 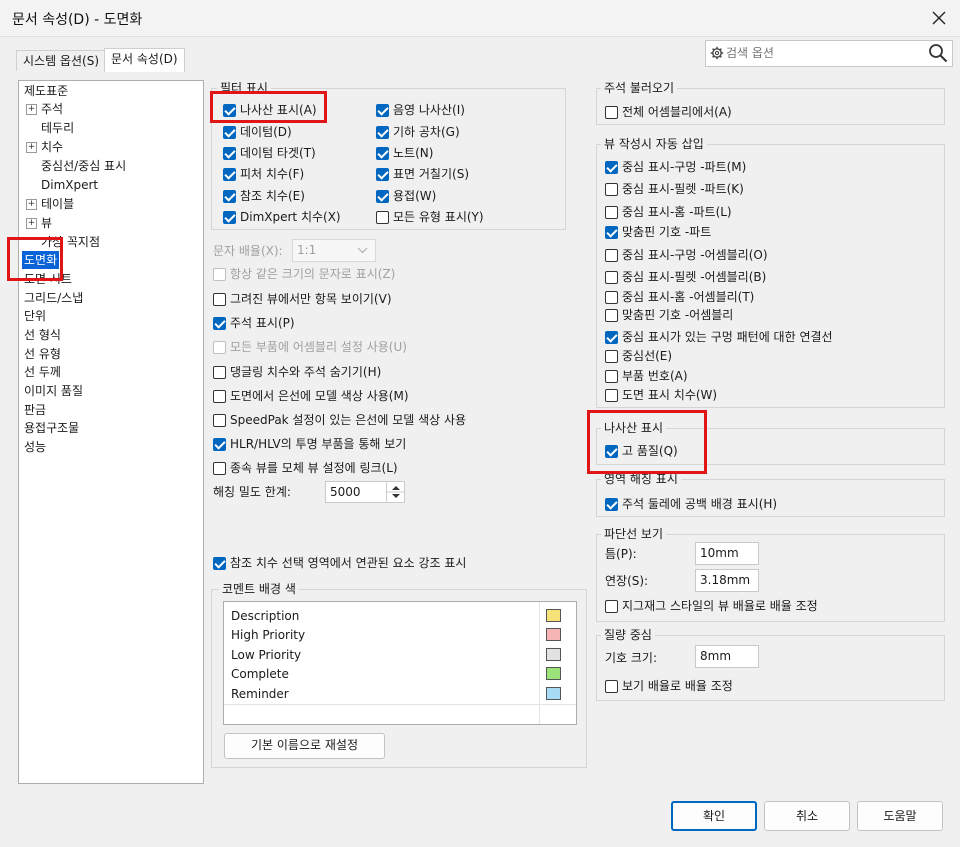 I want to click on hide-dangling-checkbox: 댕글링 치수와 주석 숨기기(H), so click(x=297, y=372).